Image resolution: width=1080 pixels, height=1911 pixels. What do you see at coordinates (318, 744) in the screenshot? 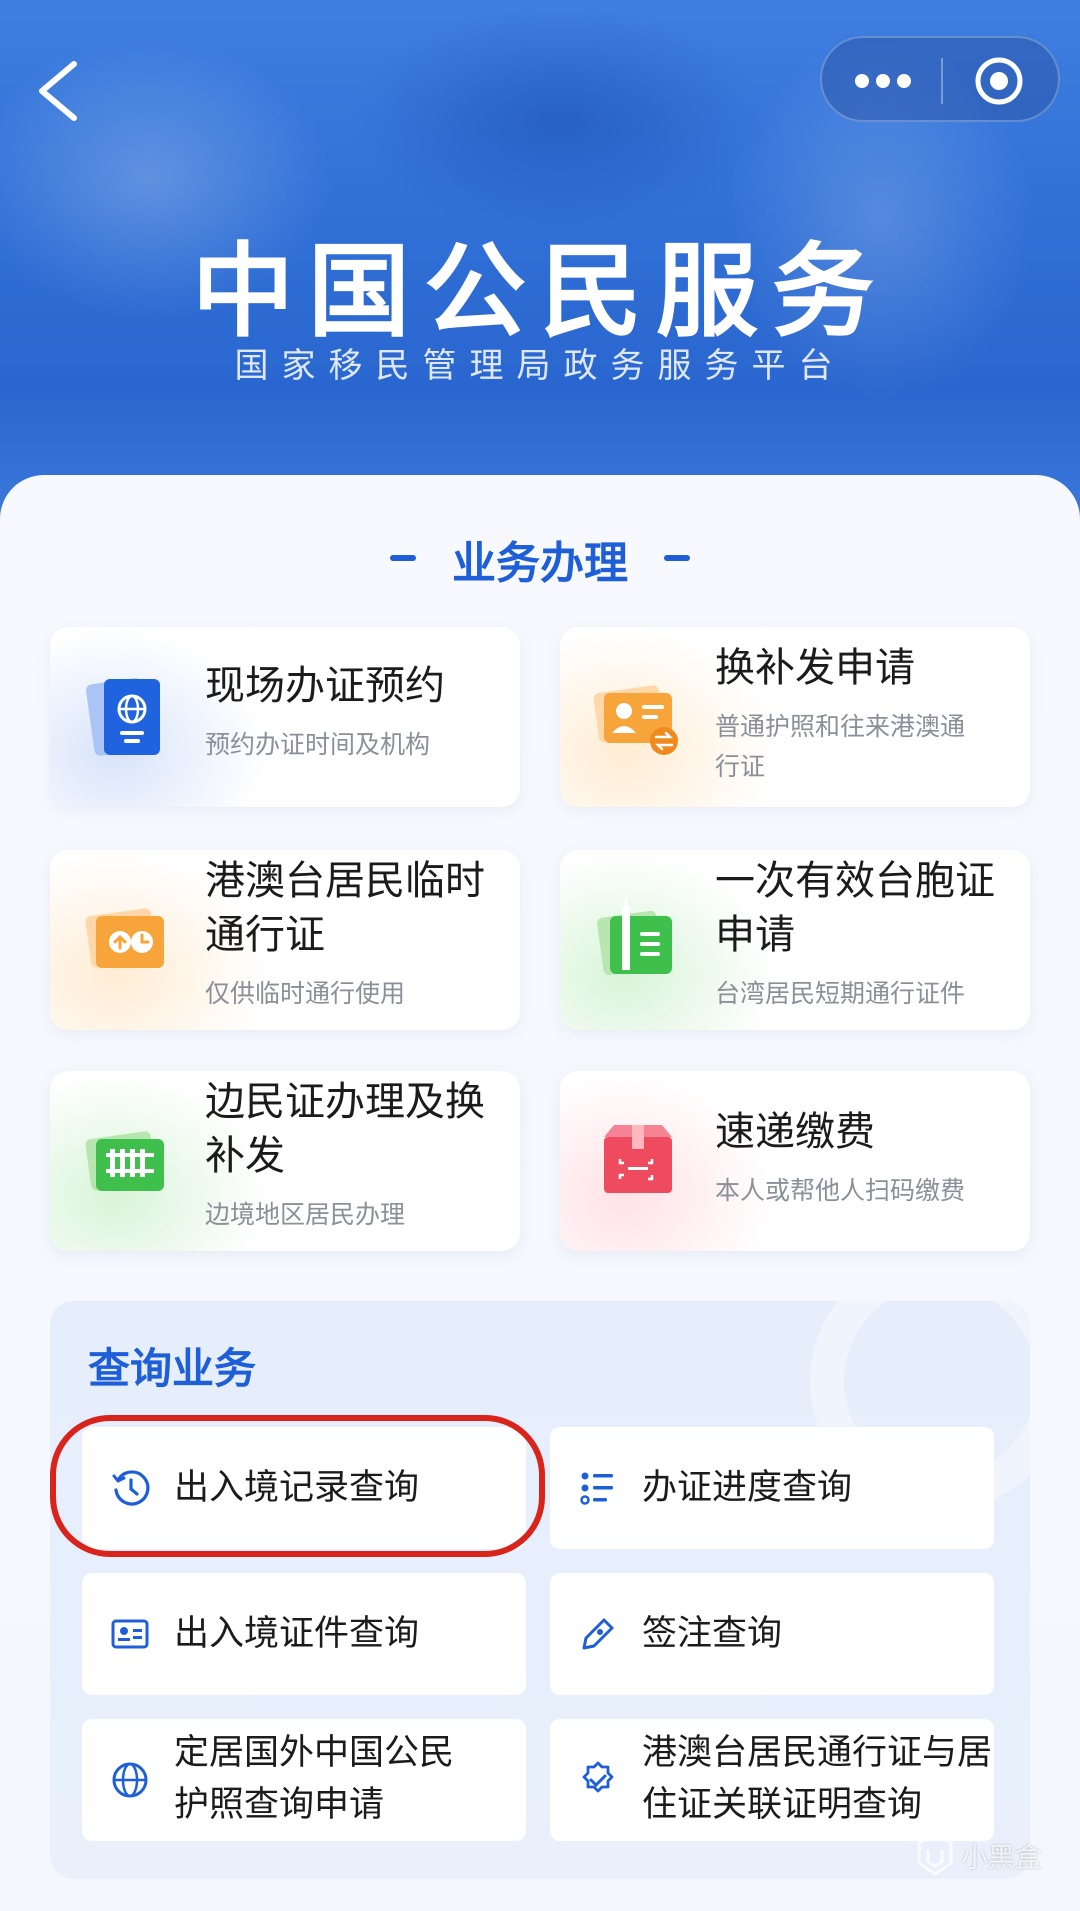
I see `card-desc: 预约办证时间及机构` at bounding box center [318, 744].